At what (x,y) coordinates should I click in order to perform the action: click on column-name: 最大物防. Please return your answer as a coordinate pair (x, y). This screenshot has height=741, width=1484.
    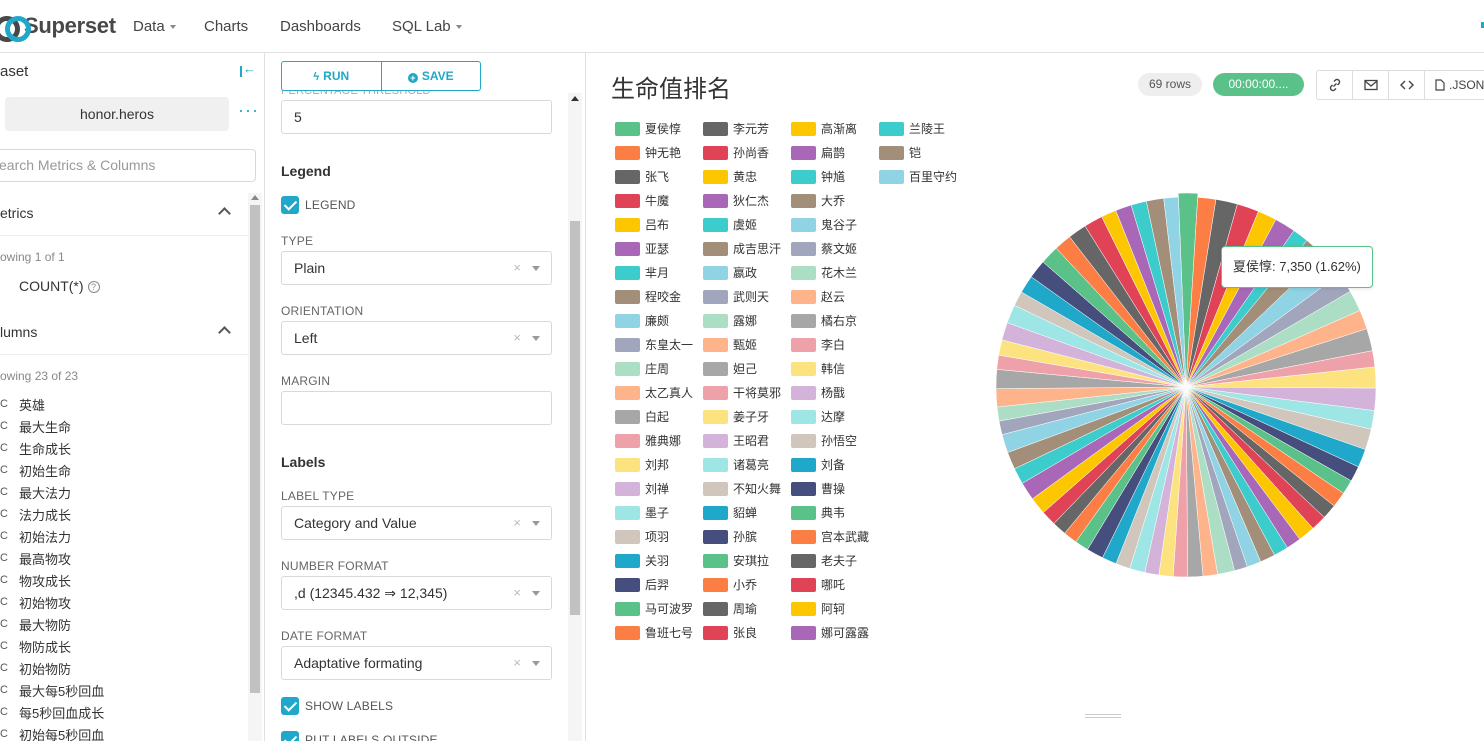
    Looking at the image, I should click on (45, 625).